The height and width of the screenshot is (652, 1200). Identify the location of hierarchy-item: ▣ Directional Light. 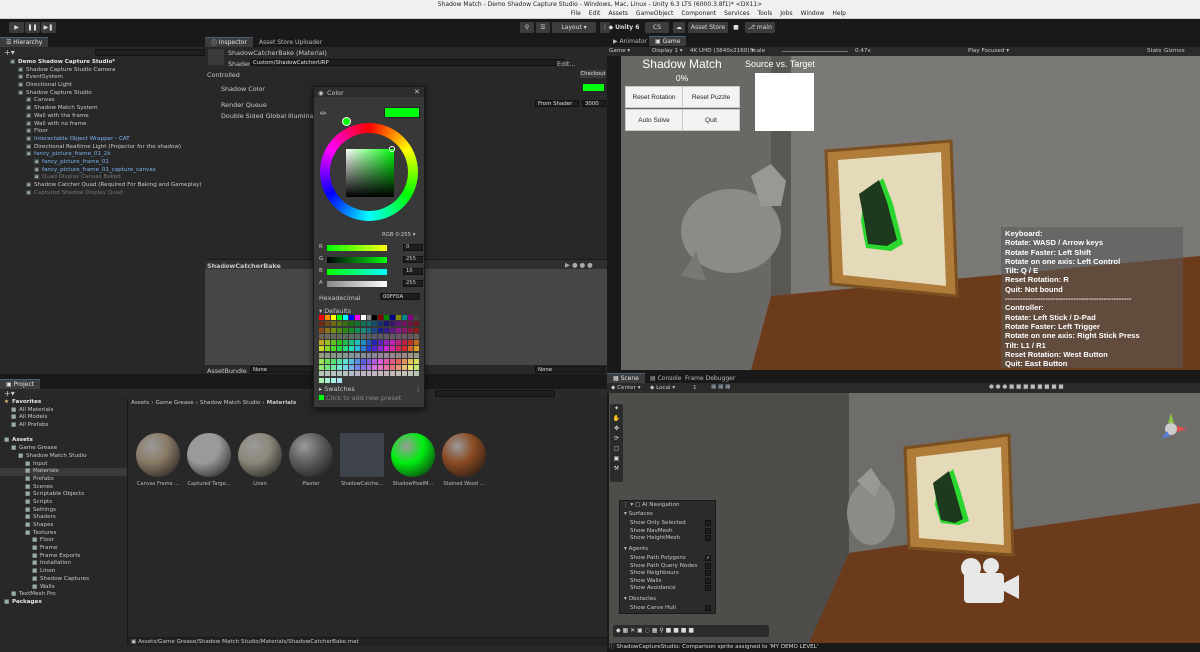
(102, 86).